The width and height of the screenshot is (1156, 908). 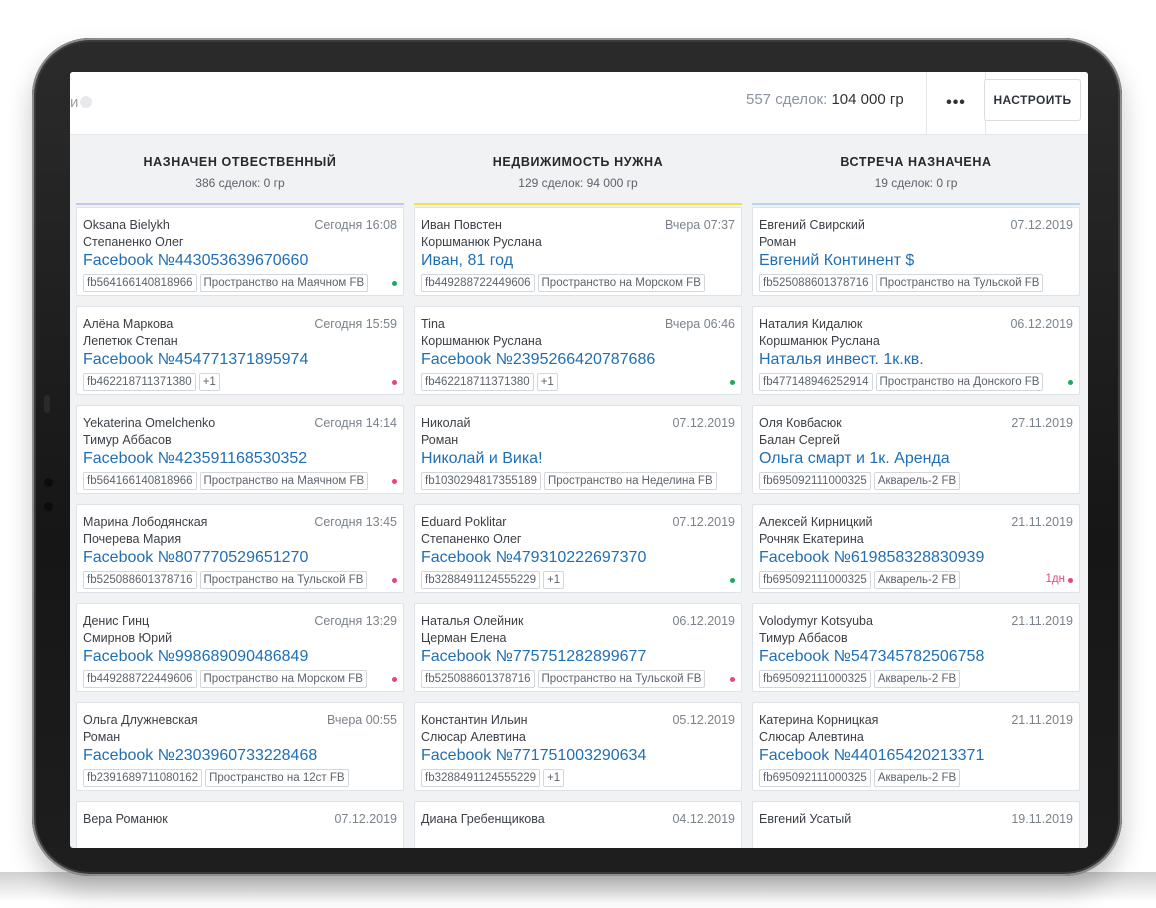 I want to click on deal-title-link: Facebook №619858328830939, so click(x=871, y=558).